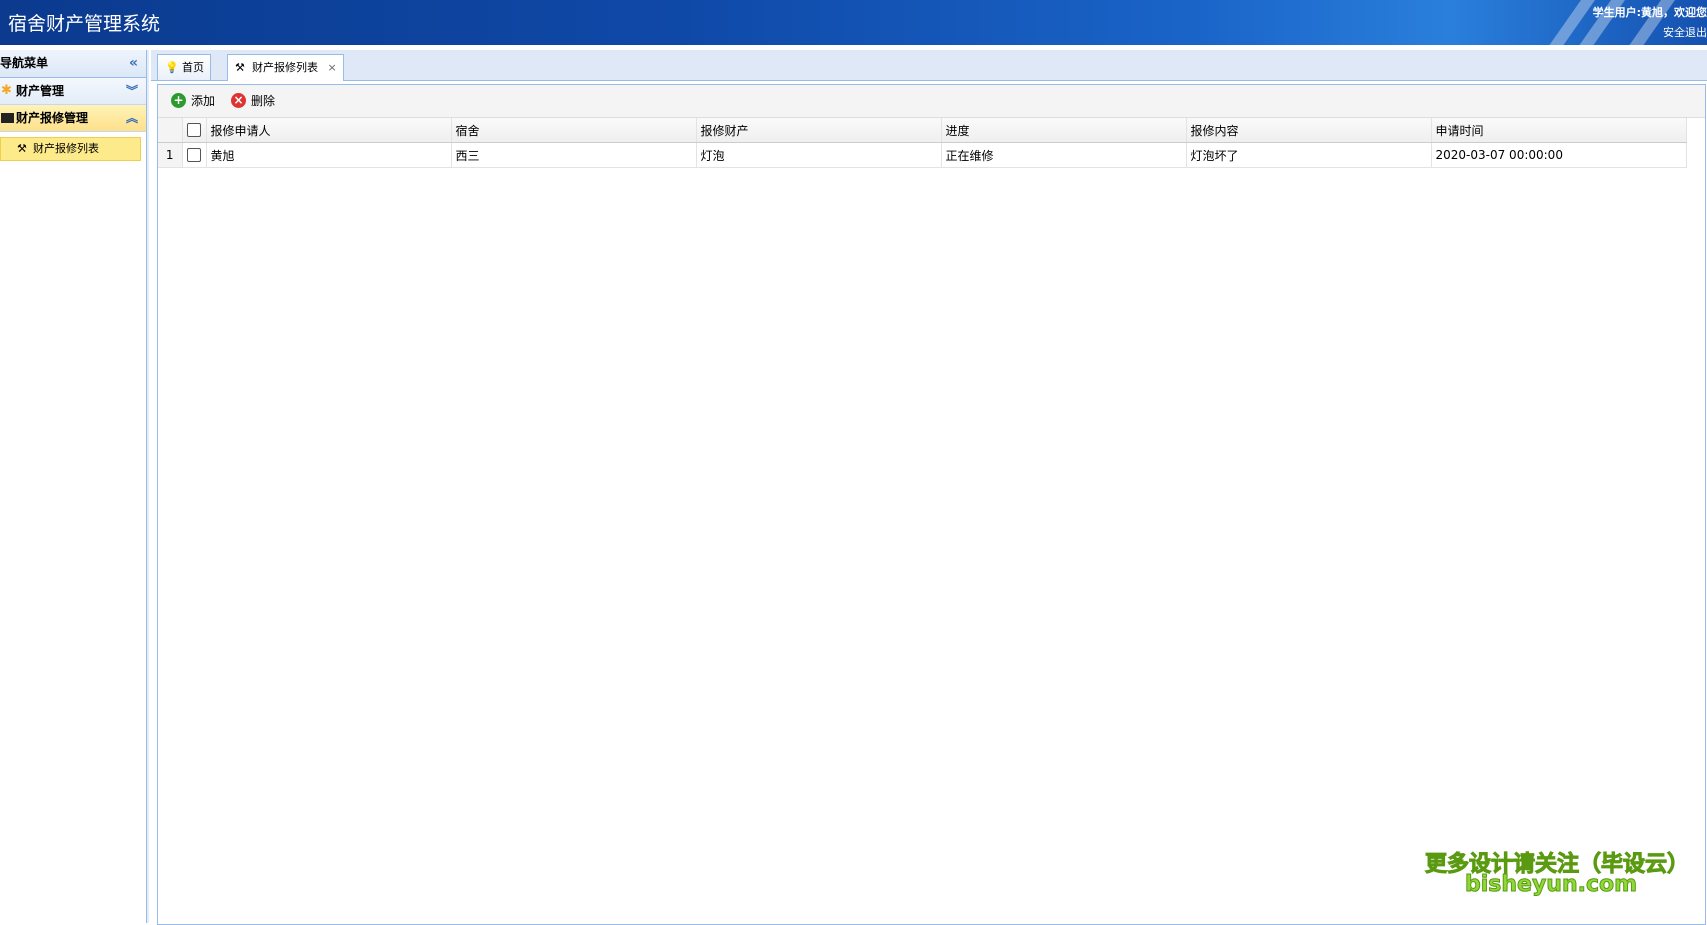 The width and height of the screenshot is (1707, 925). I want to click on nav-menu-title: 导航菜单, so click(24, 63).